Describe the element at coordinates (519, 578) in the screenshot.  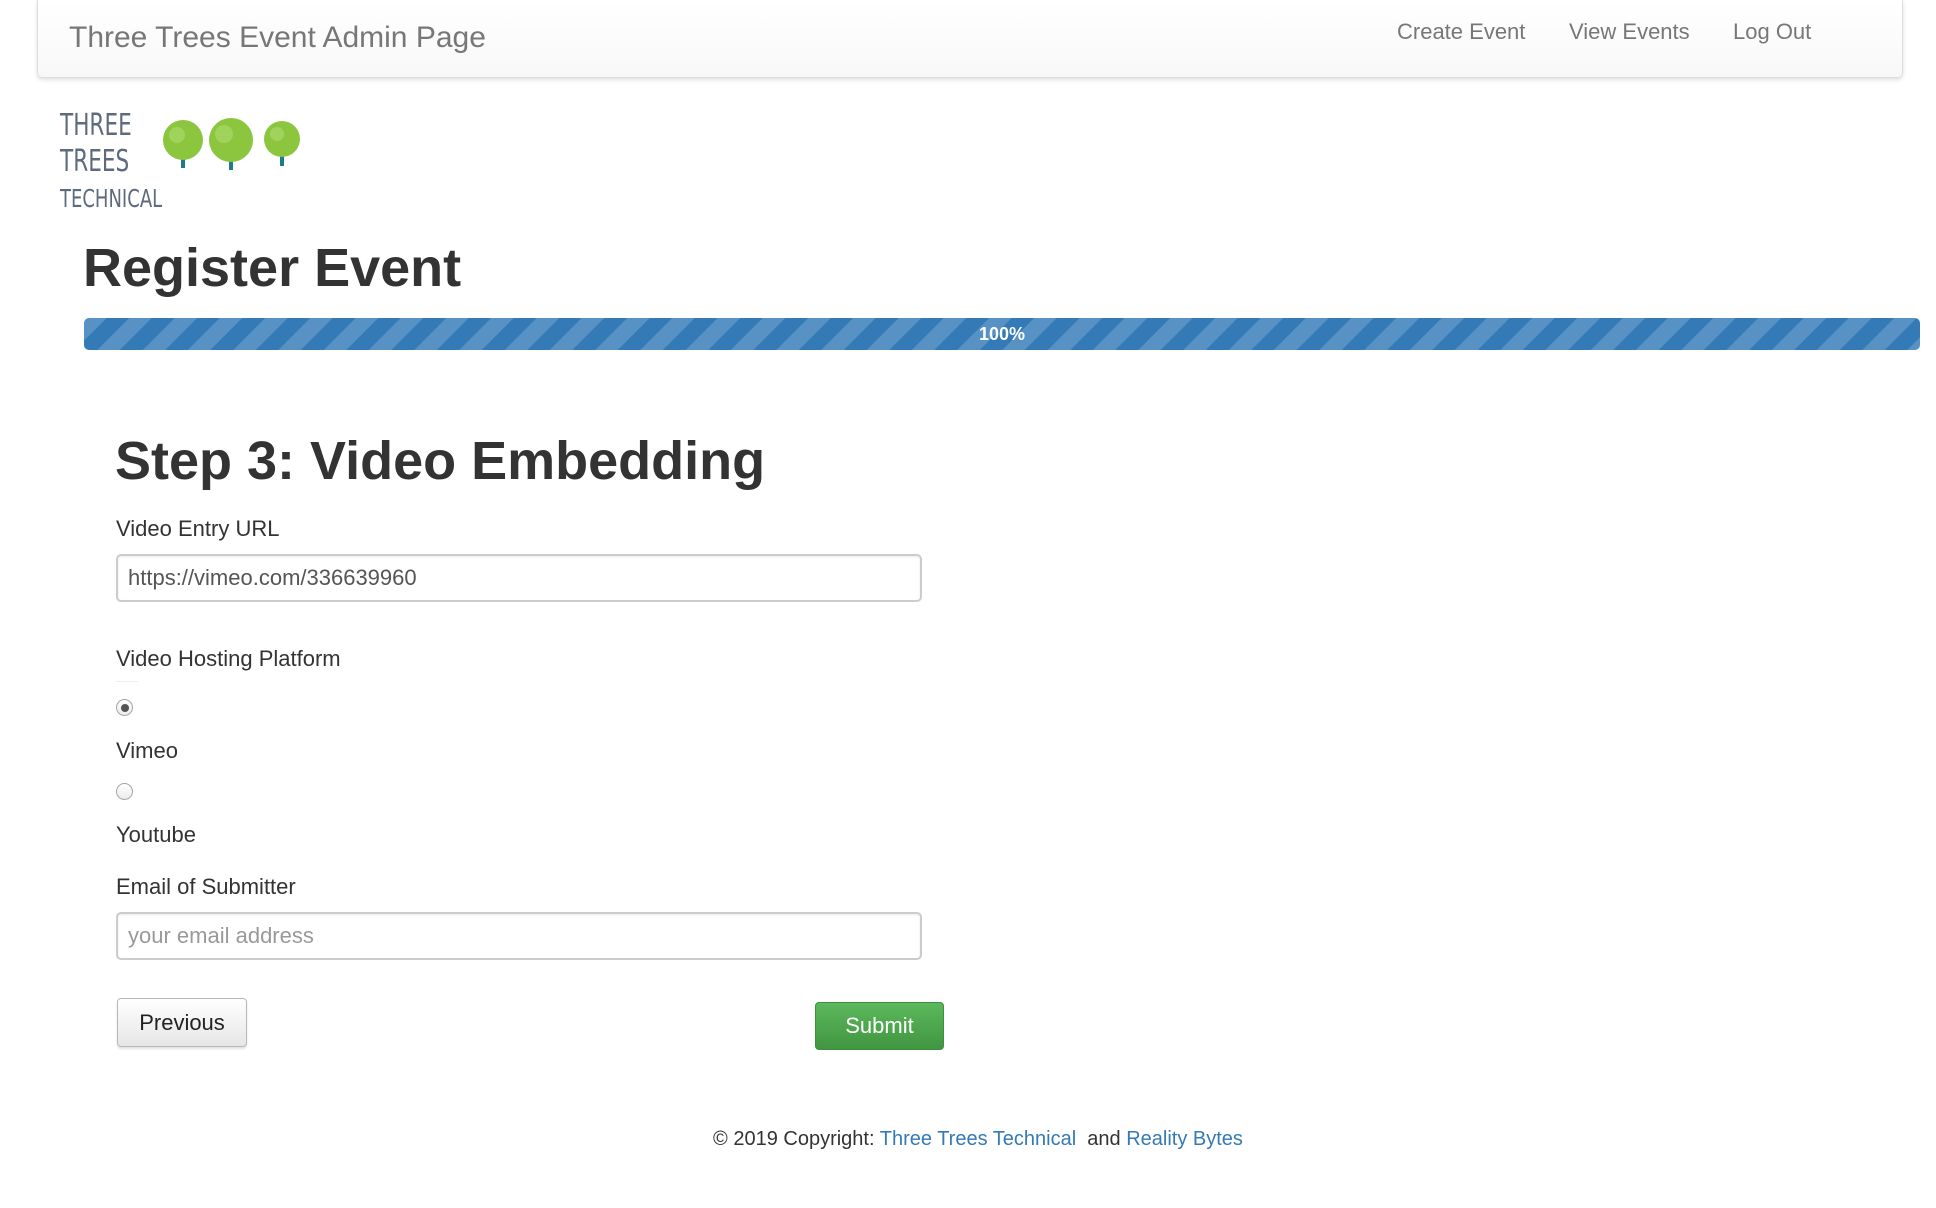
I see `video-url-input` at that location.